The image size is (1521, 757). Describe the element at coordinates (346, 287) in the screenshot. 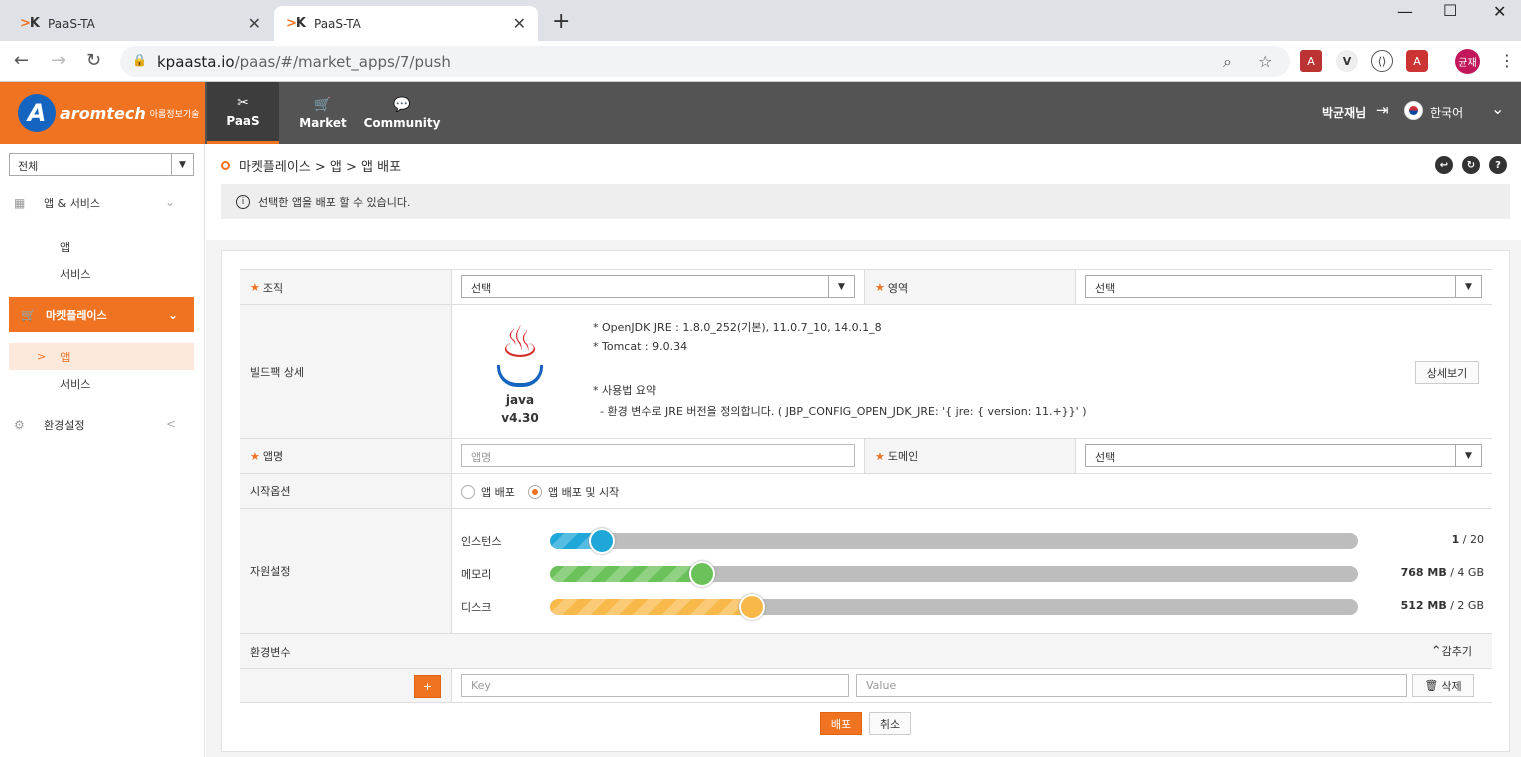

I see `org-label: ★ 조직` at that location.